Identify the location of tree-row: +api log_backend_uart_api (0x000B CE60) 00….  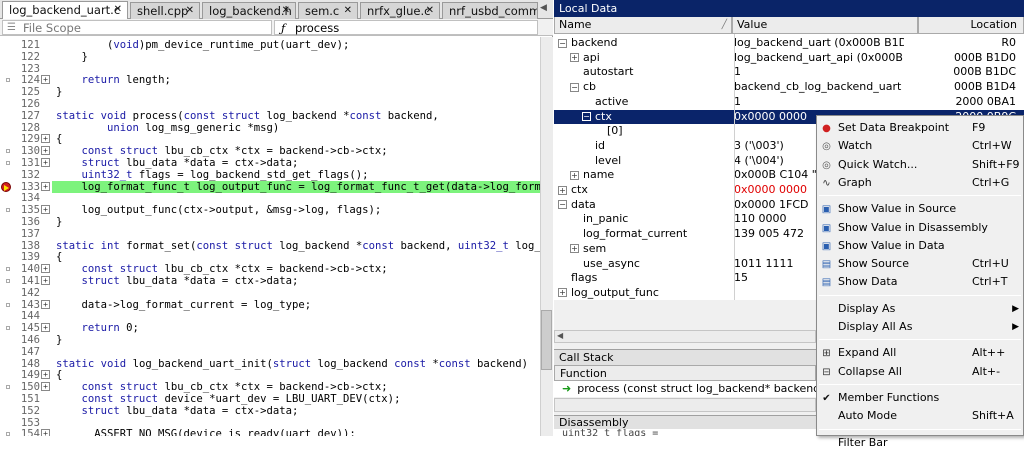
(789, 58).